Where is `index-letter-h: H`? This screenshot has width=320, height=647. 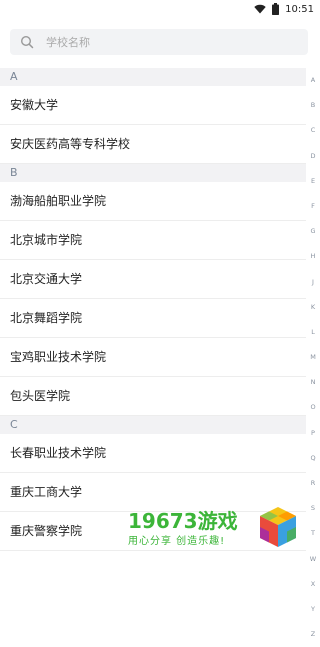
index-letter-h: H is located at coordinates (313, 256).